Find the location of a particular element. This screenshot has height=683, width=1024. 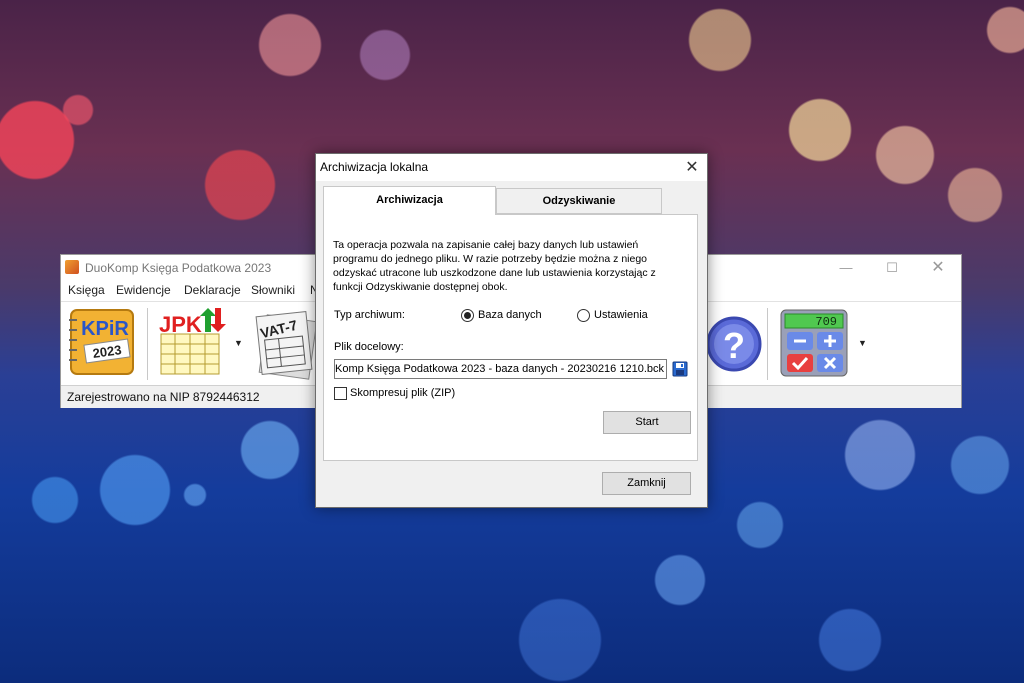

archive-type-label: Typ archiwum: is located at coordinates (369, 315).